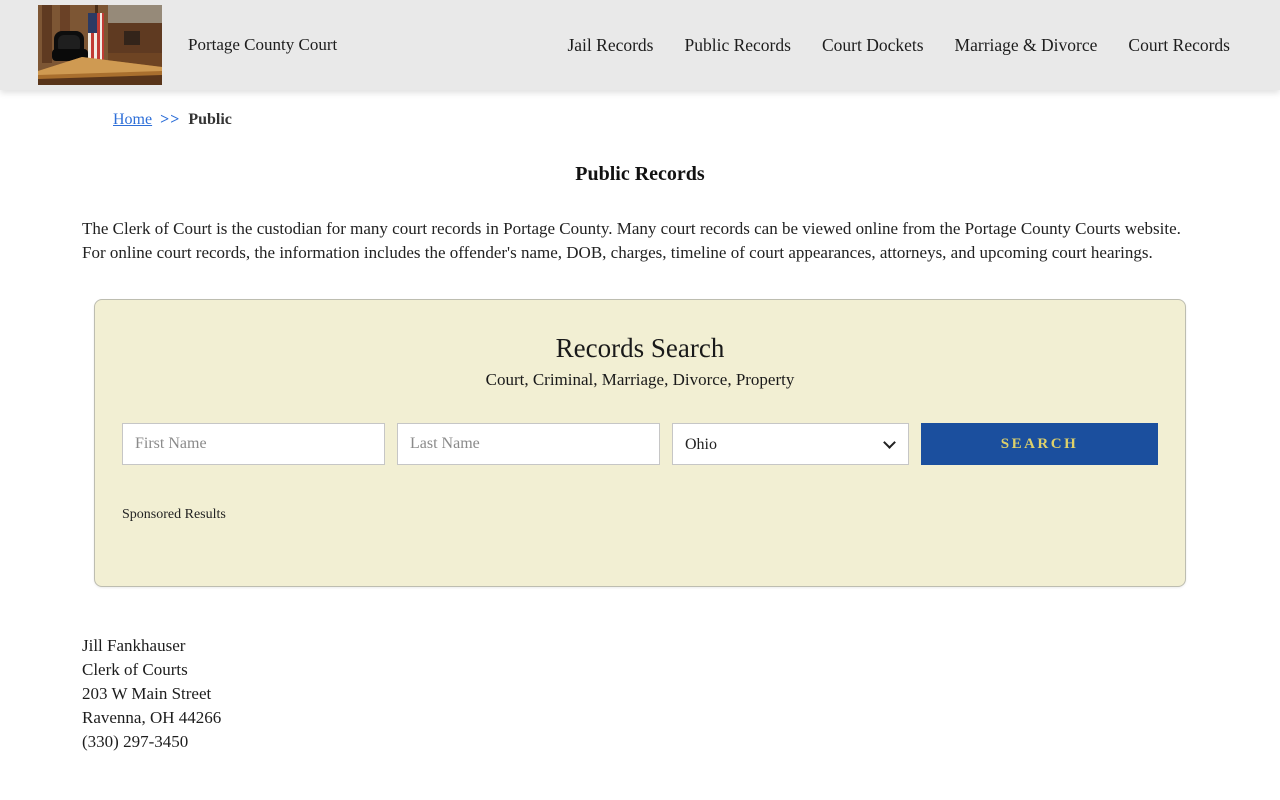 Image resolution: width=1280 pixels, height=800 pixels. Describe the element at coordinates (253, 444) in the screenshot. I see `first-name-input` at that location.